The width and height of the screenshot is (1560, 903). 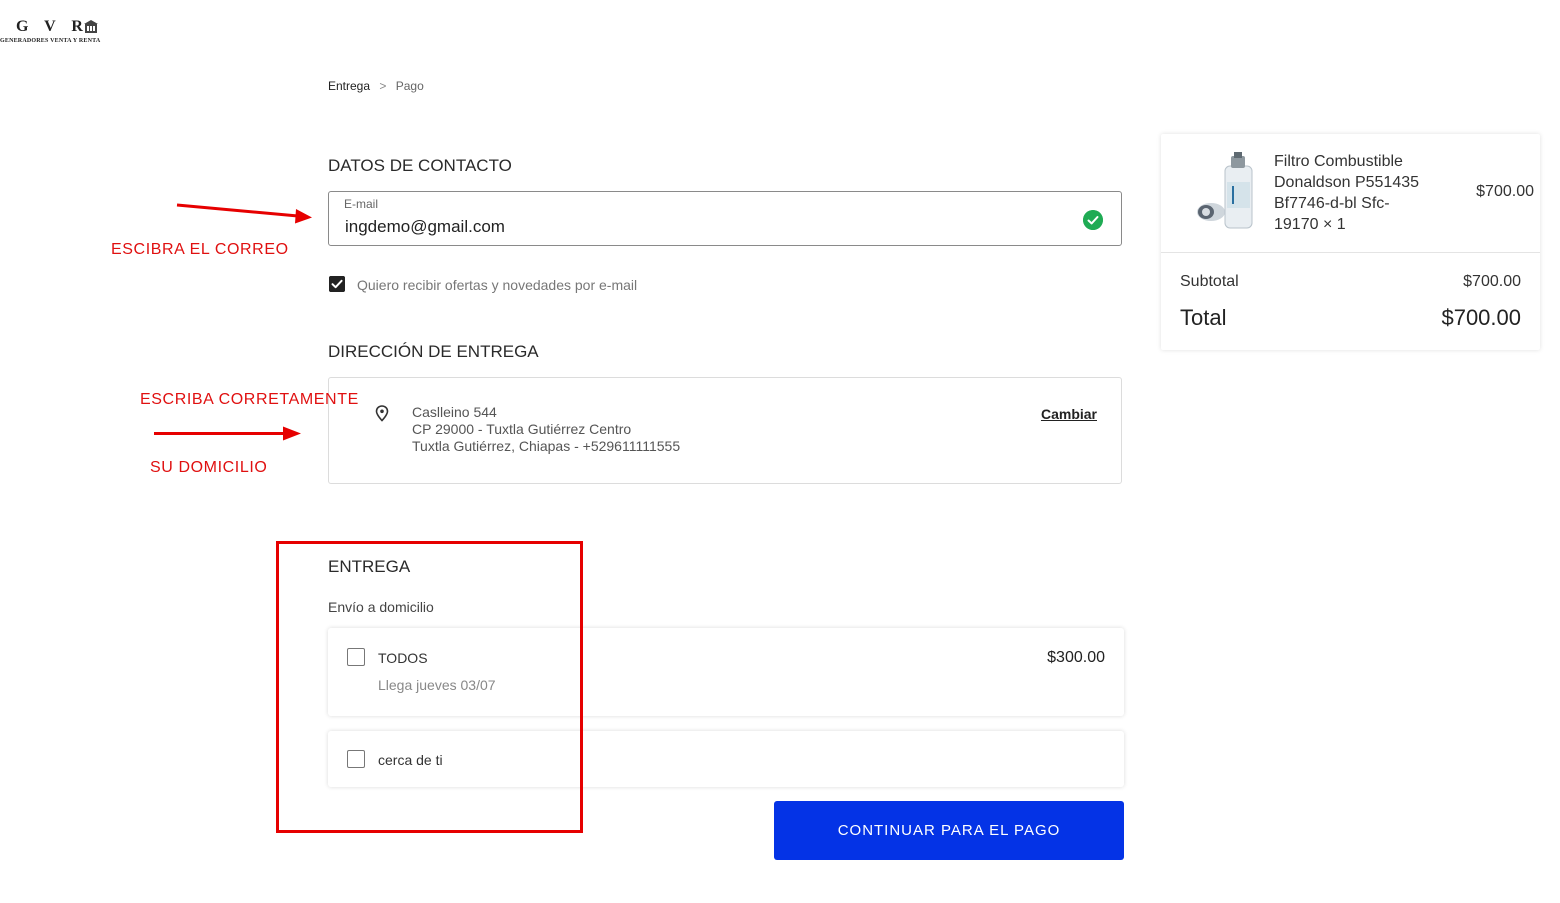 What do you see at coordinates (249, 399) in the screenshot?
I see `address-hint-text-1: ESCRIBA CORRETAMENTE` at bounding box center [249, 399].